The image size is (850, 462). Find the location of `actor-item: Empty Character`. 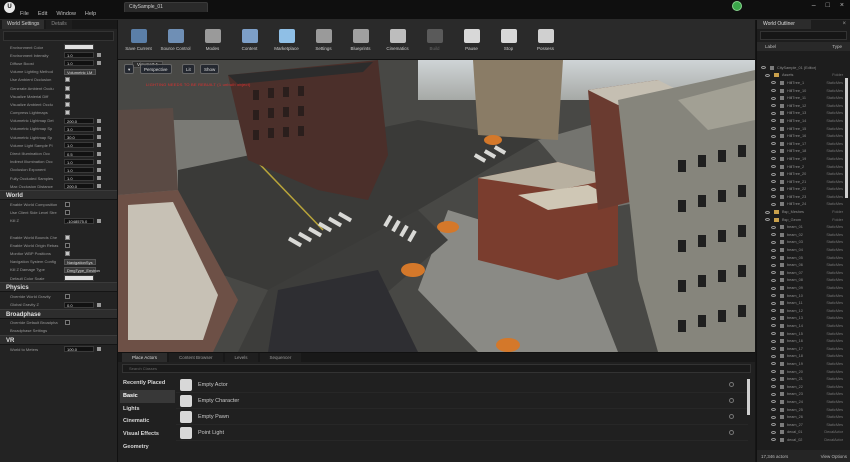

actor-item: Empty Character is located at coordinates (462, 401).